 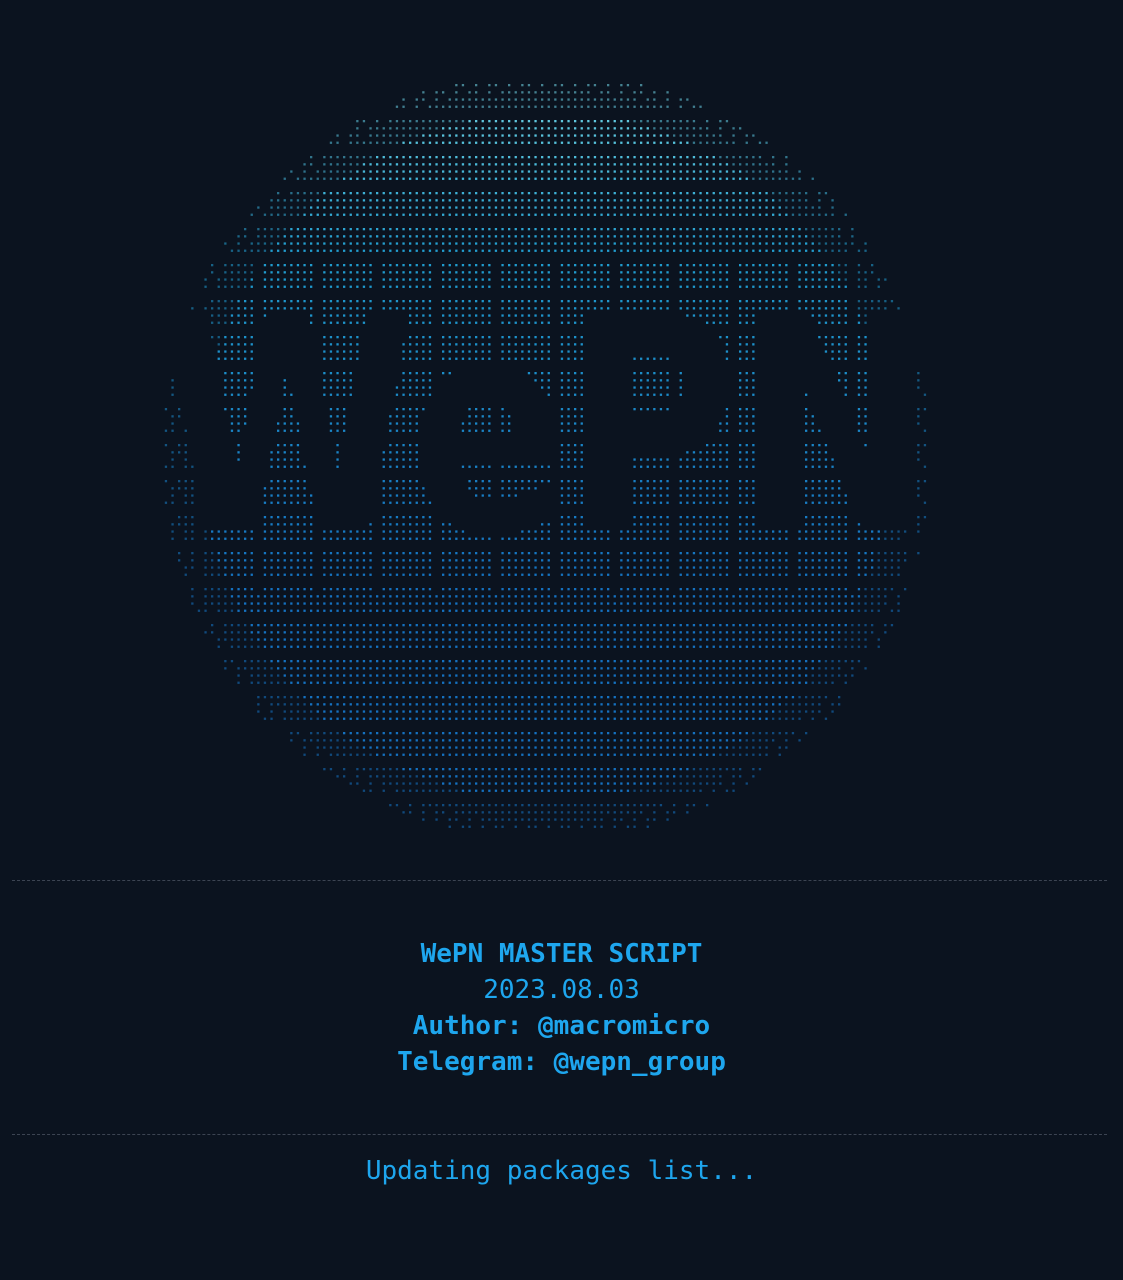 I want to click on script-title: WePN MASTER SCRIPT, so click(x=561, y=954).